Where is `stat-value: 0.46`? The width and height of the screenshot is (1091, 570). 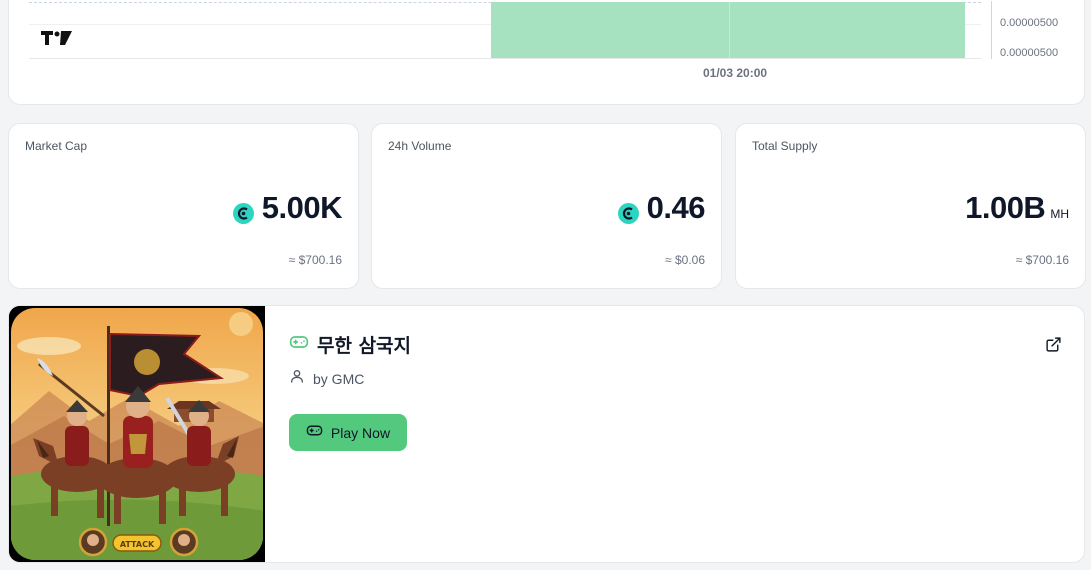
stat-value: 0.46 is located at coordinates (676, 207).